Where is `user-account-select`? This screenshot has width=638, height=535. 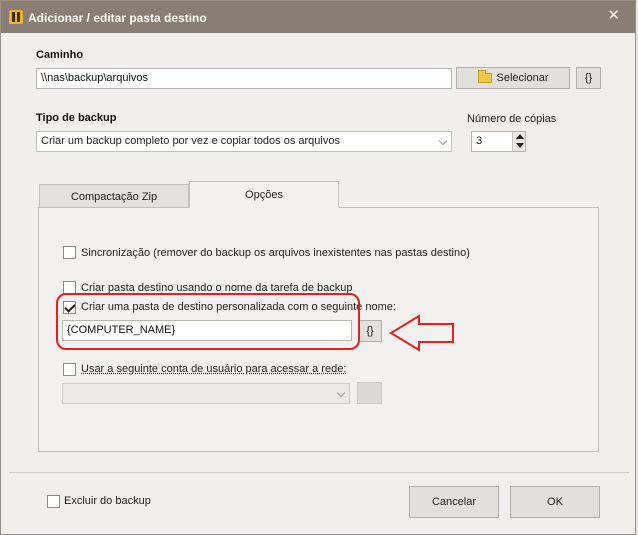
user-account-select is located at coordinates (206, 393).